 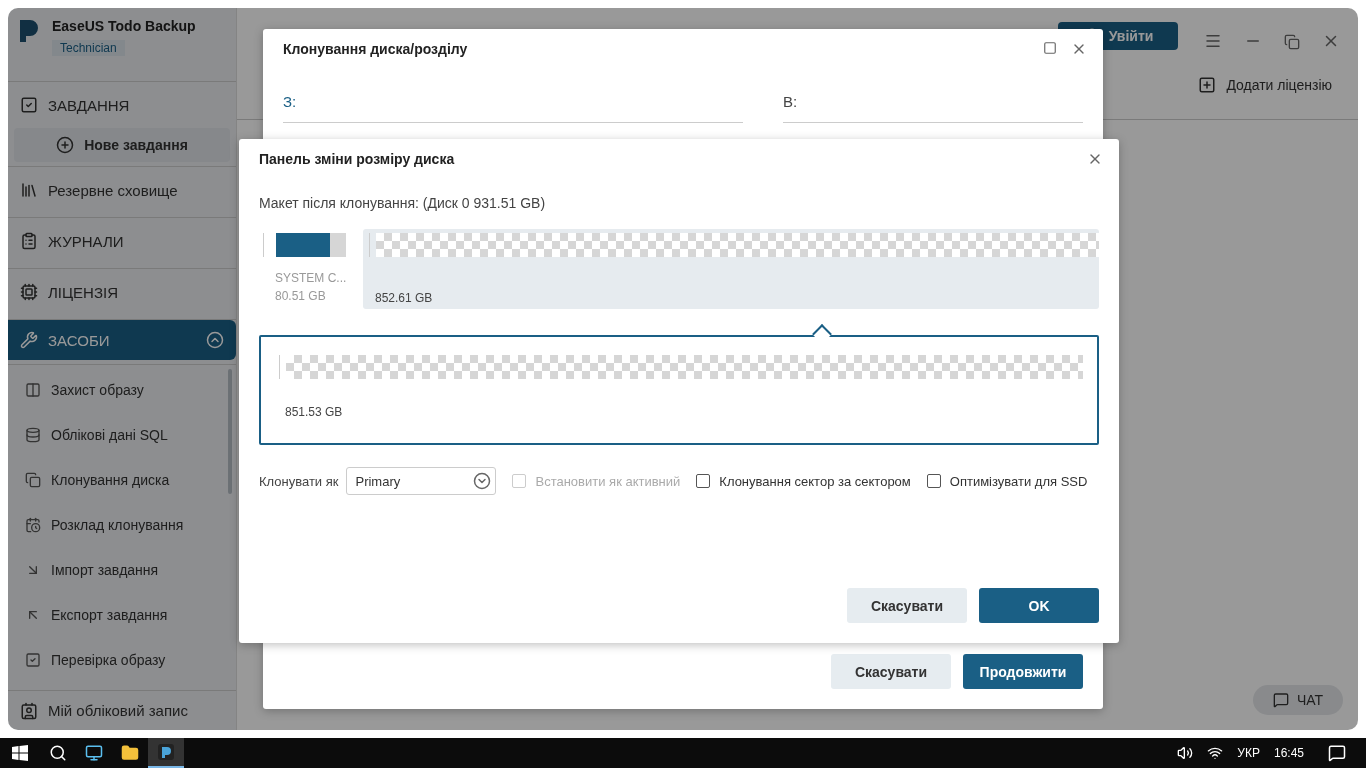 I want to click on chevron-icon, so click(x=482, y=481).